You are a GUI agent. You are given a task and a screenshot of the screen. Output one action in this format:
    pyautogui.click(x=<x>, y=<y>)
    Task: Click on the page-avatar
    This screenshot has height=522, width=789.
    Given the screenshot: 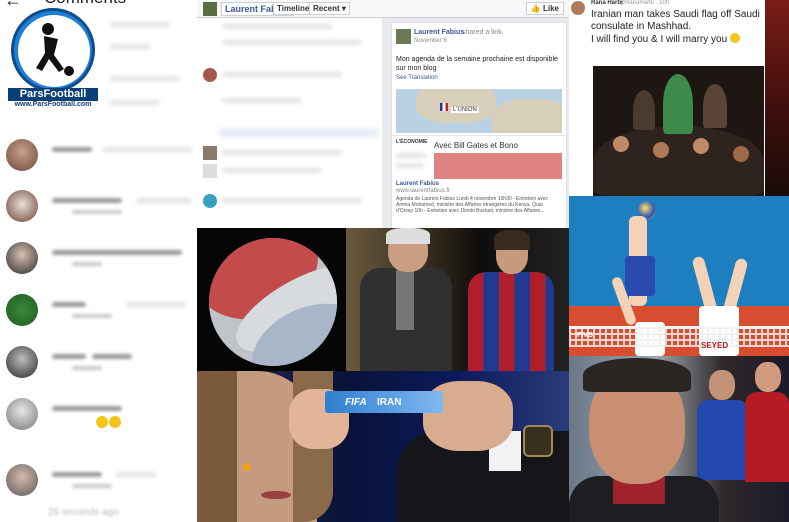 What is the action you would take?
    pyautogui.click(x=210, y=9)
    